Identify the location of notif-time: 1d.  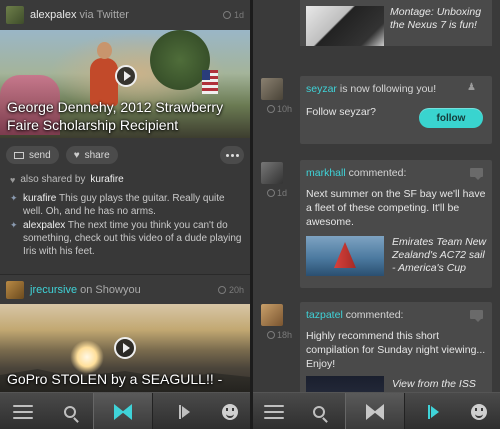
(277, 193).